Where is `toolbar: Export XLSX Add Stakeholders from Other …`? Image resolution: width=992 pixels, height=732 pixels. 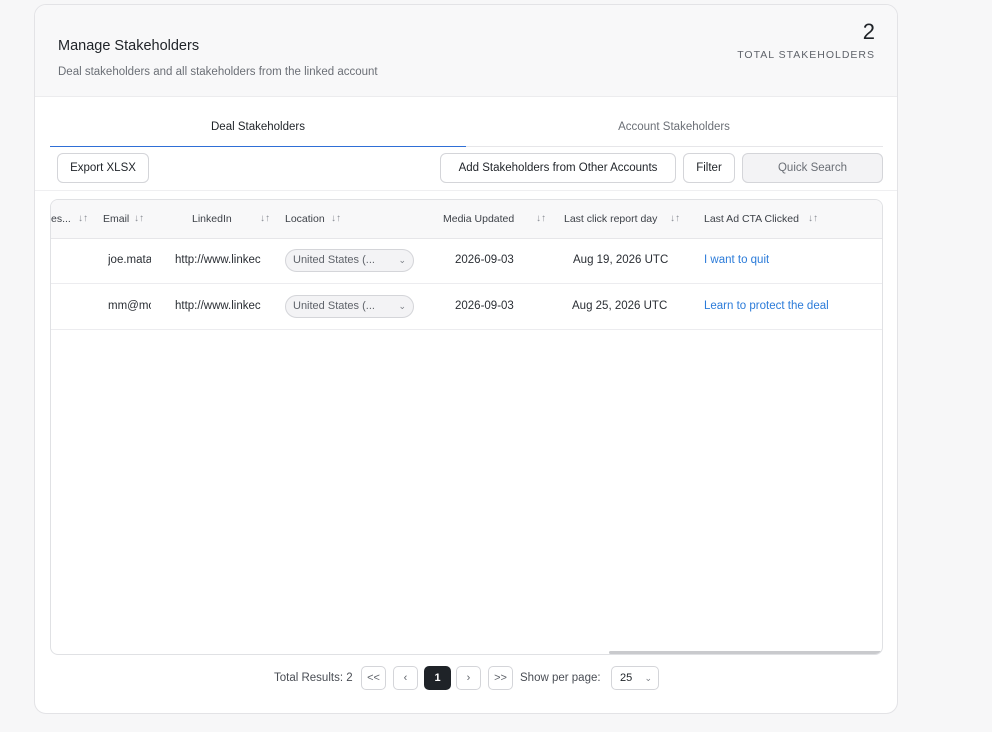 toolbar: Export XLSX Add Stakeholders from Other … is located at coordinates (466, 171).